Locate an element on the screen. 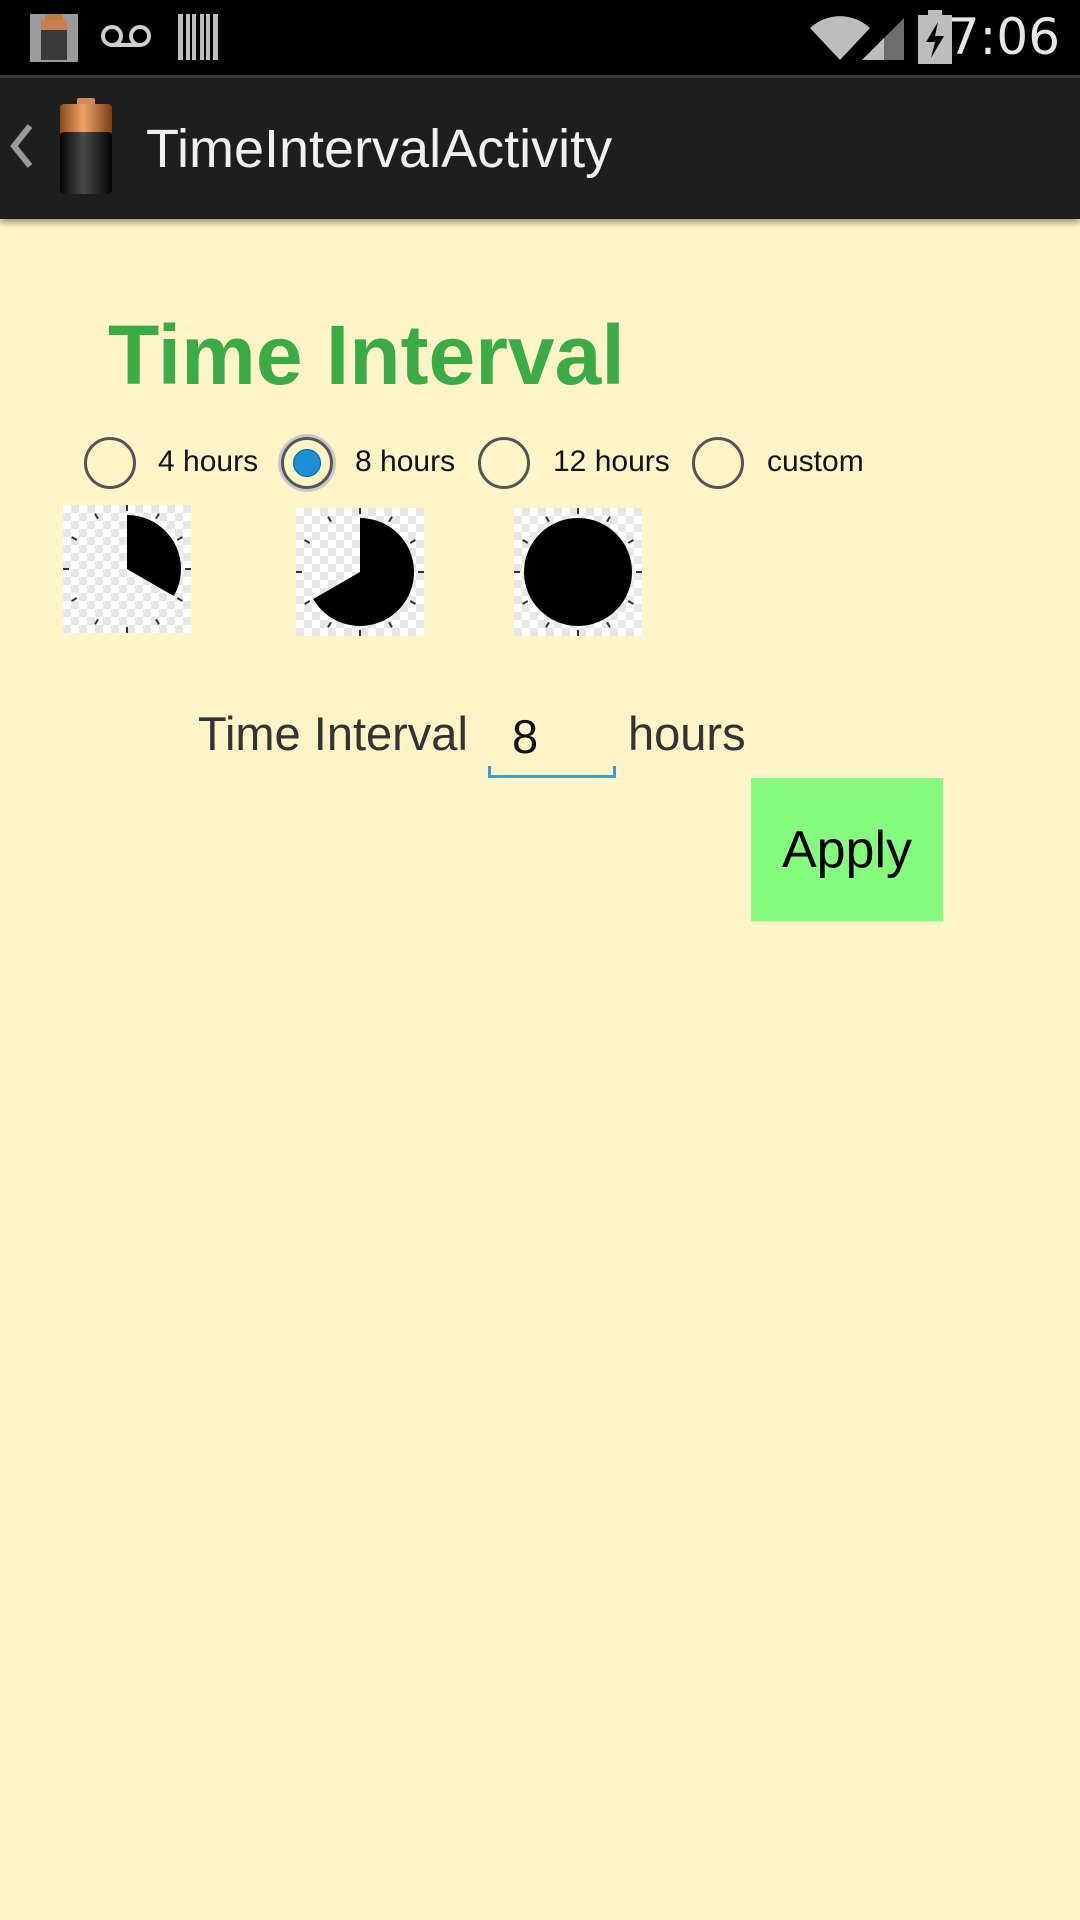 The image size is (1080, 1920). radio-label: 12 hours is located at coordinates (611, 461).